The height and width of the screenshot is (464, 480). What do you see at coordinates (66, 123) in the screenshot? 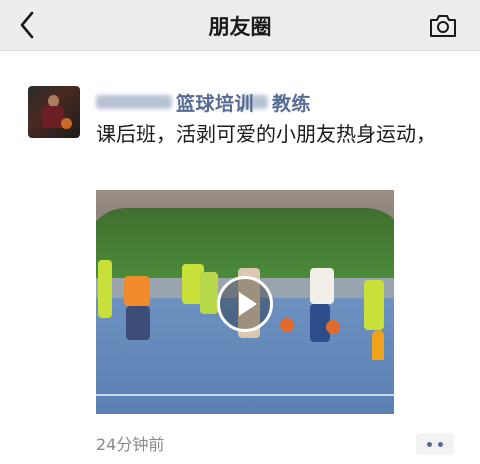
I see `avatar-basketball` at bounding box center [66, 123].